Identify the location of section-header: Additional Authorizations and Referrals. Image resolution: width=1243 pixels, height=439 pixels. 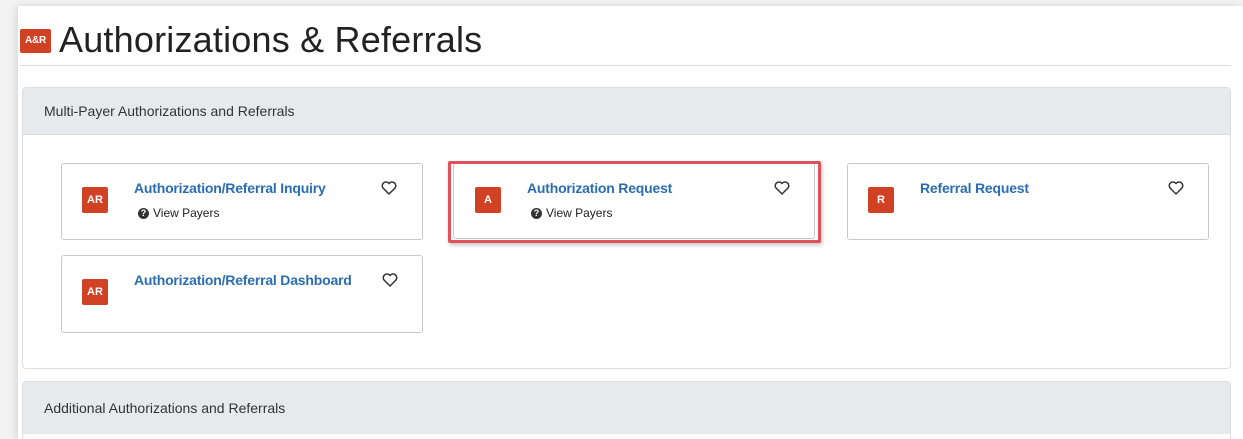
(626, 408).